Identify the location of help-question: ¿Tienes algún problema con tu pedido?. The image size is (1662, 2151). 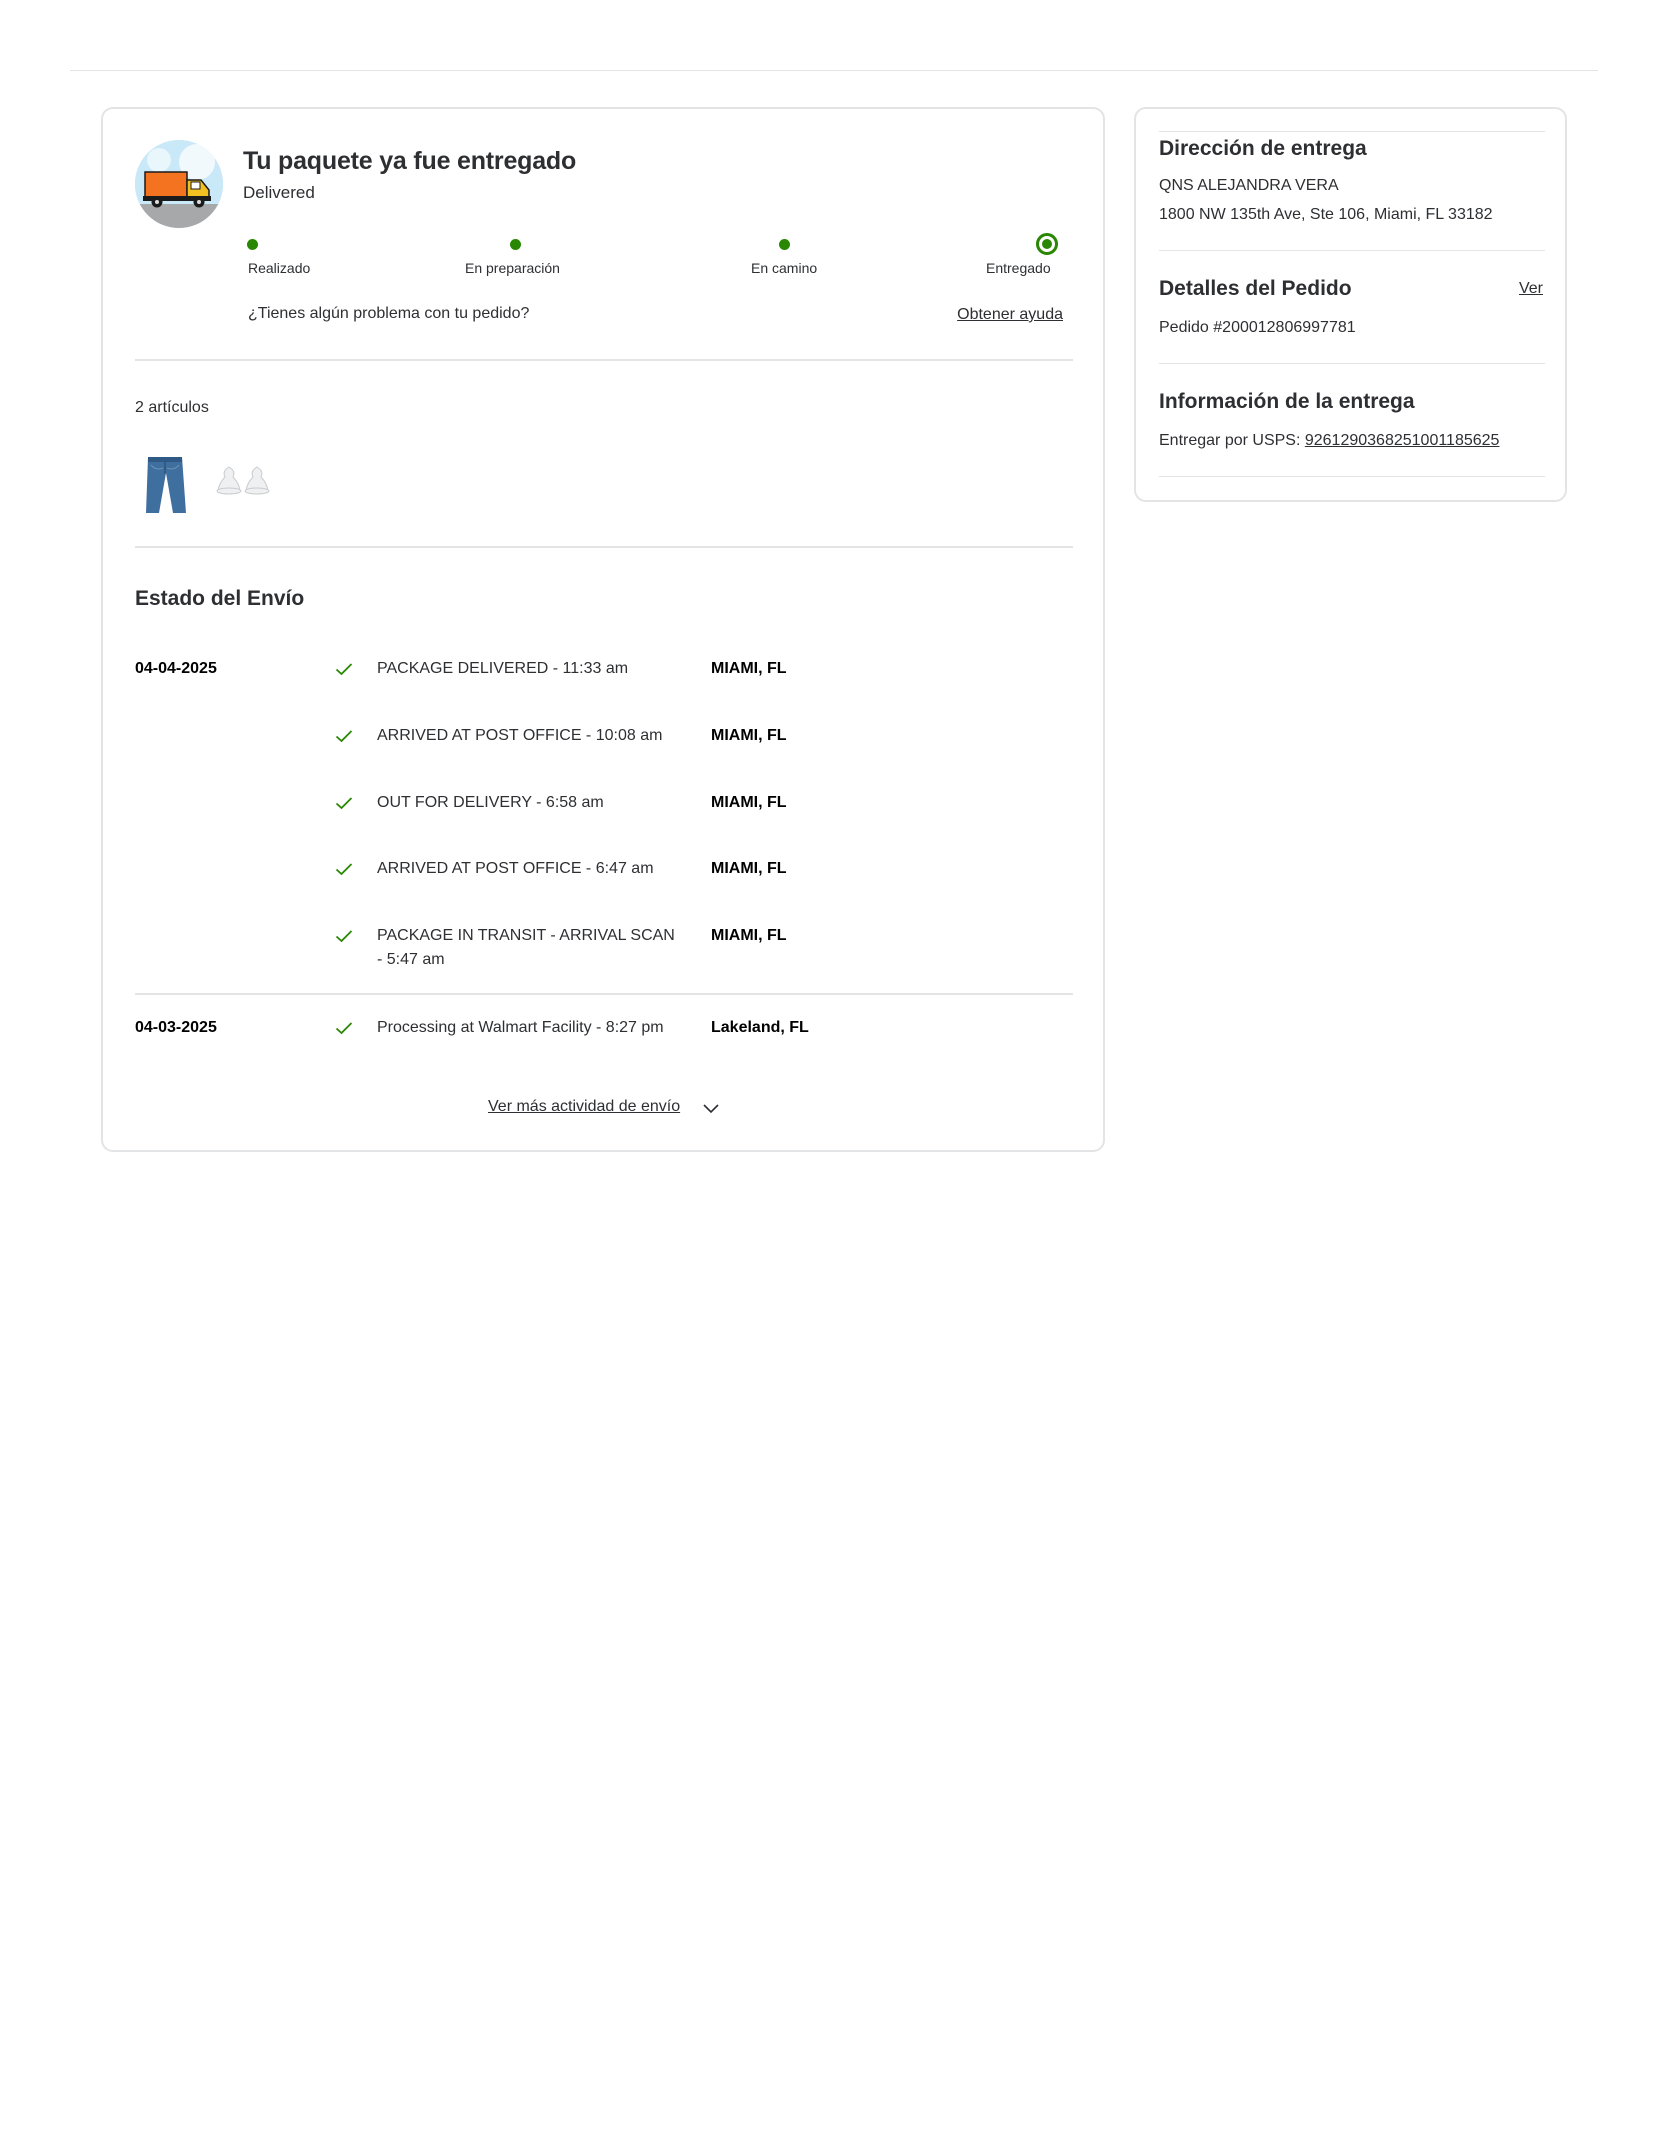
(389, 313).